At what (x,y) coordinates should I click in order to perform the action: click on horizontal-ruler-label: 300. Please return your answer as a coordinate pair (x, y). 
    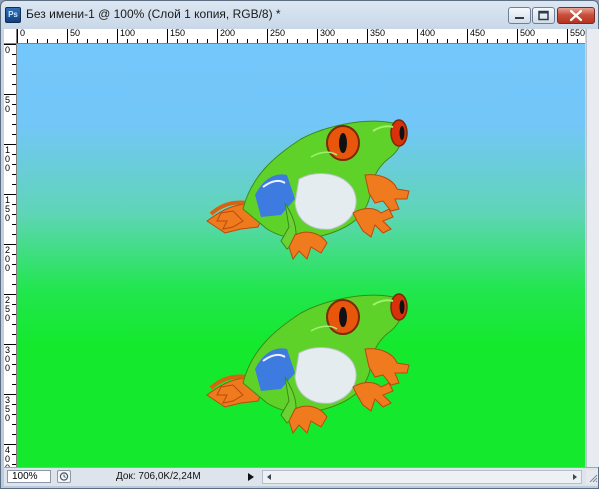
    Looking at the image, I should click on (328, 33).